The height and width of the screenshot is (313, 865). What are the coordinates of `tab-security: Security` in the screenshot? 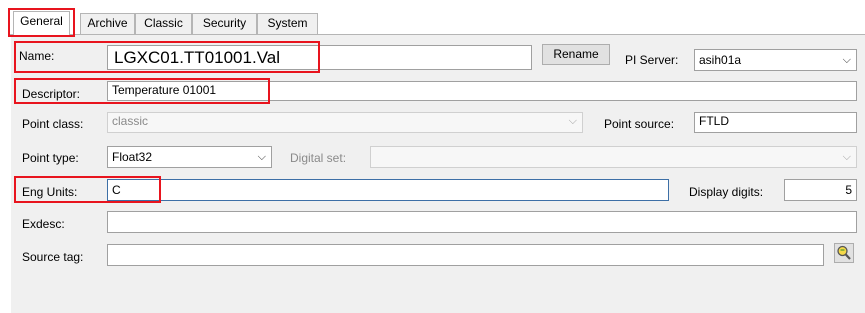 It's located at (224, 23).